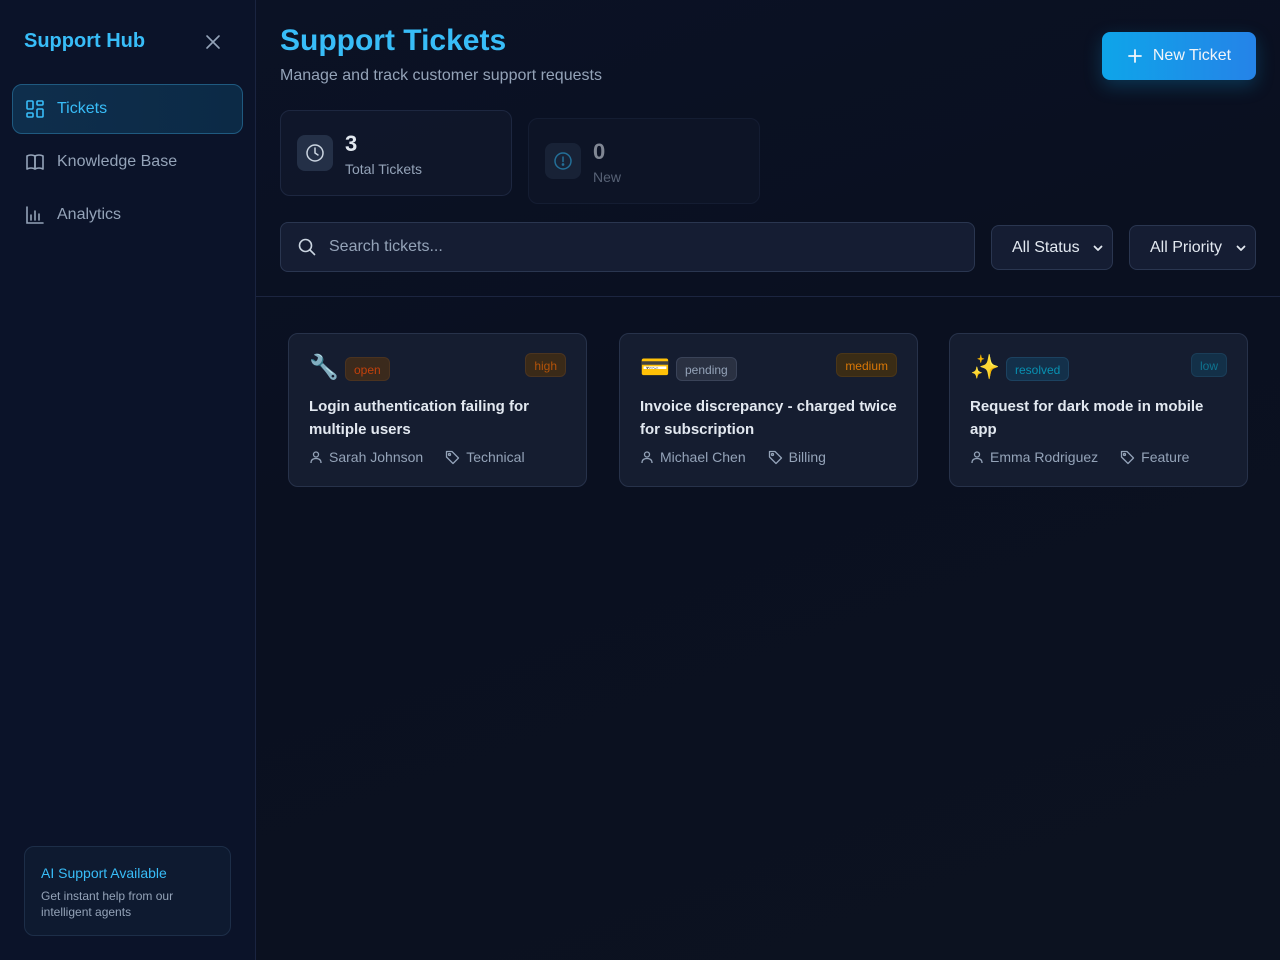  Describe the element at coordinates (1038, 369) in the screenshot. I see `status-badge: resolved` at that location.